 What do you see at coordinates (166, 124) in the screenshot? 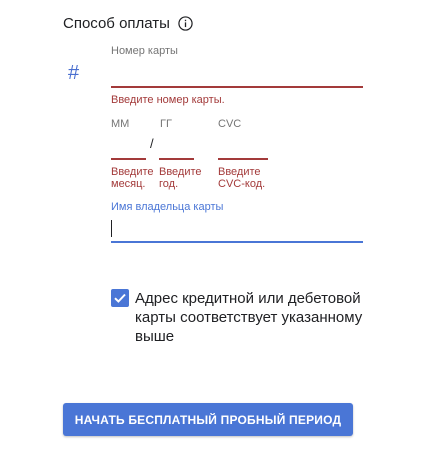
I see `expiry-year-label: ГГ` at bounding box center [166, 124].